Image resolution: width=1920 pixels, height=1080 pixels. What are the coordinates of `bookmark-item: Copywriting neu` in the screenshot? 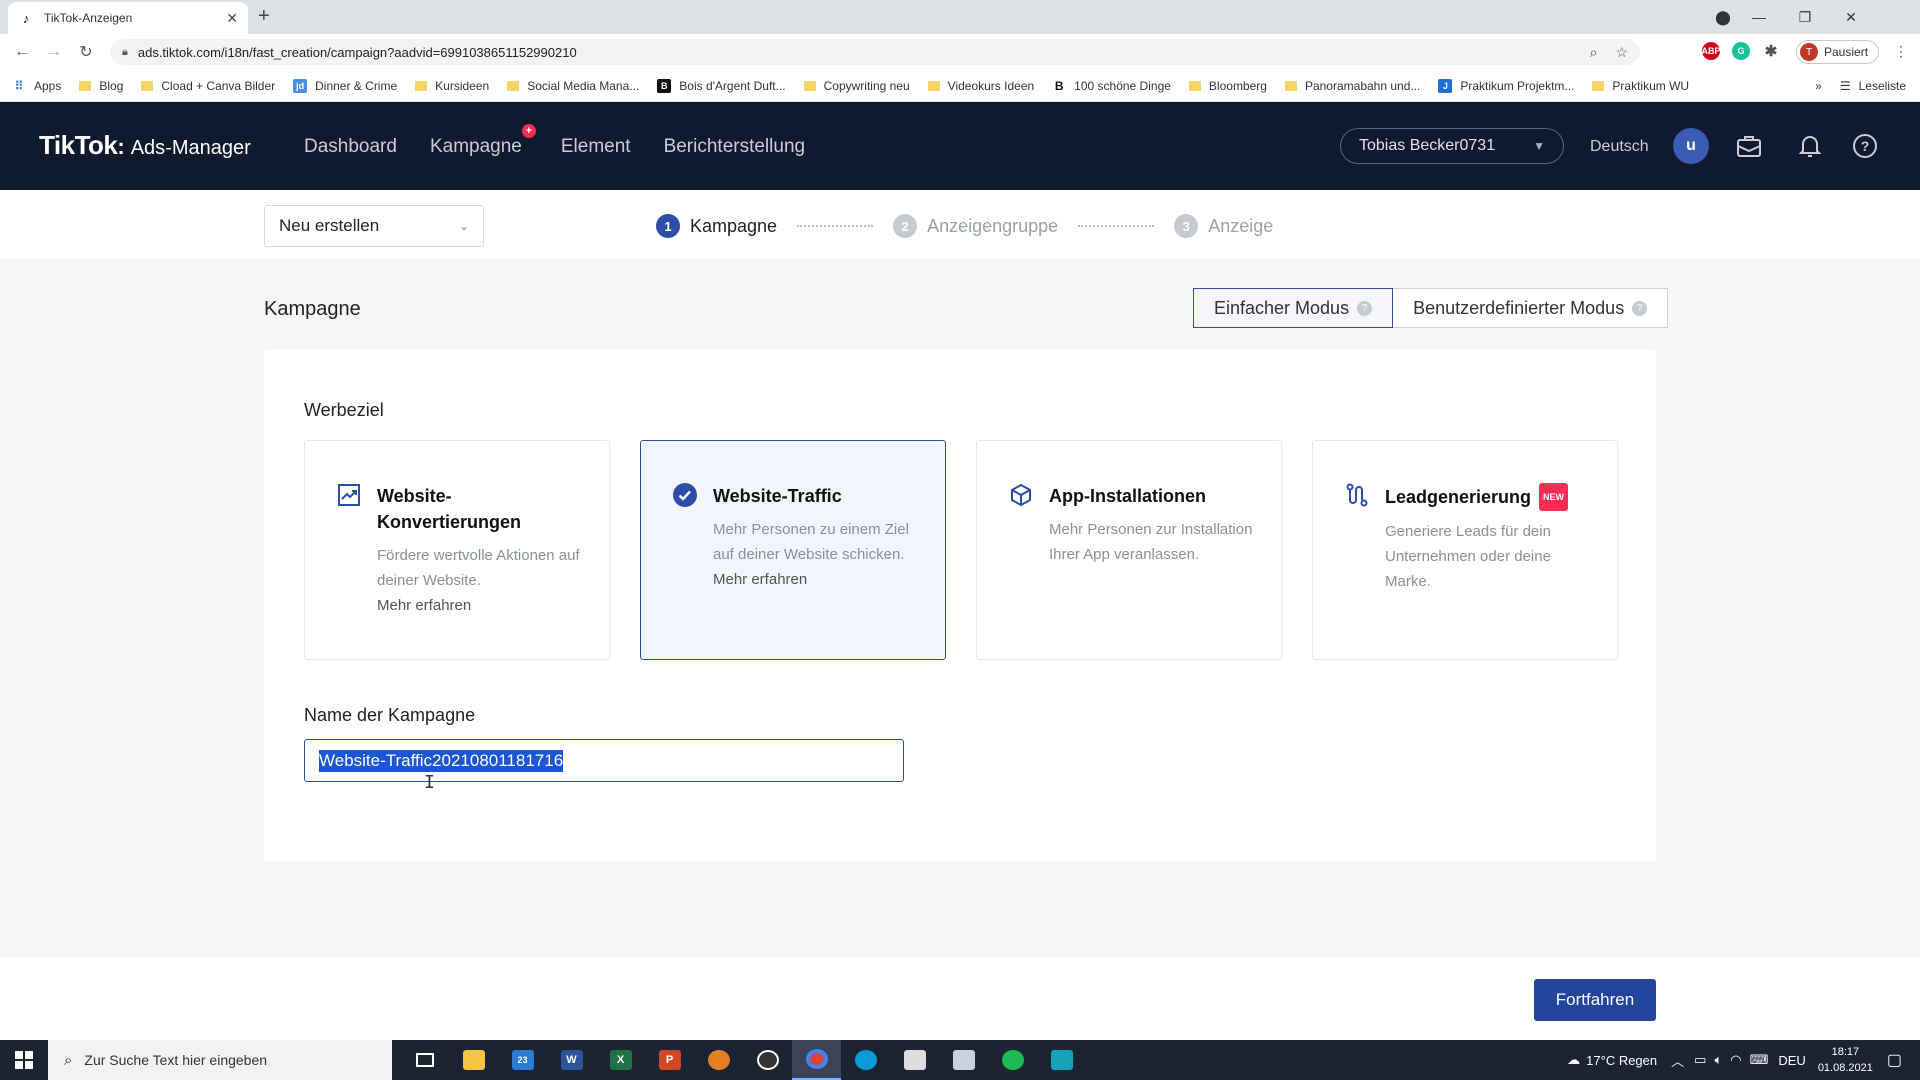 It's located at (856, 86).